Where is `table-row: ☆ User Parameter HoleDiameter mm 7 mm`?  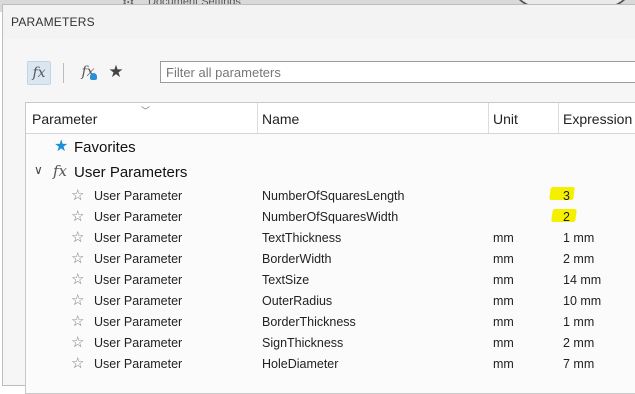 table-row: ☆ User Parameter HoleDiameter mm 7 mm is located at coordinates (330, 364).